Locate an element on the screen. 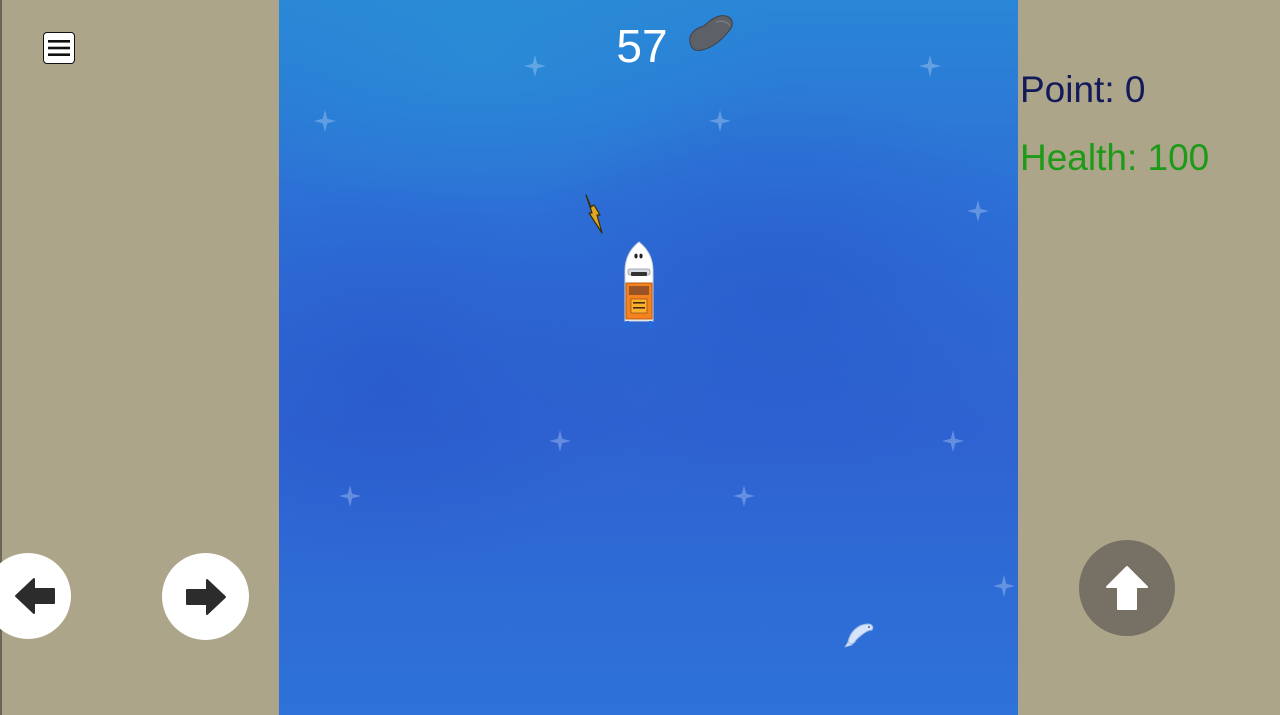  arrow-left-icon is located at coordinates (35, 596).